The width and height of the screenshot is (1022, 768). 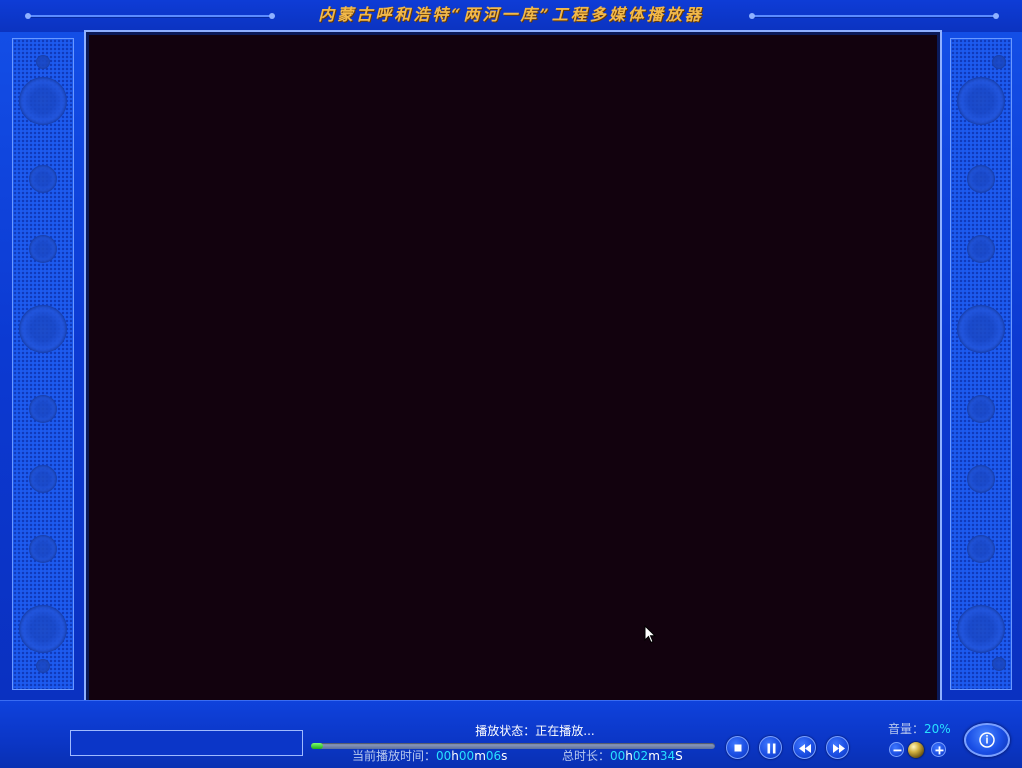 I want to click on pause-icon, so click(x=771, y=748).